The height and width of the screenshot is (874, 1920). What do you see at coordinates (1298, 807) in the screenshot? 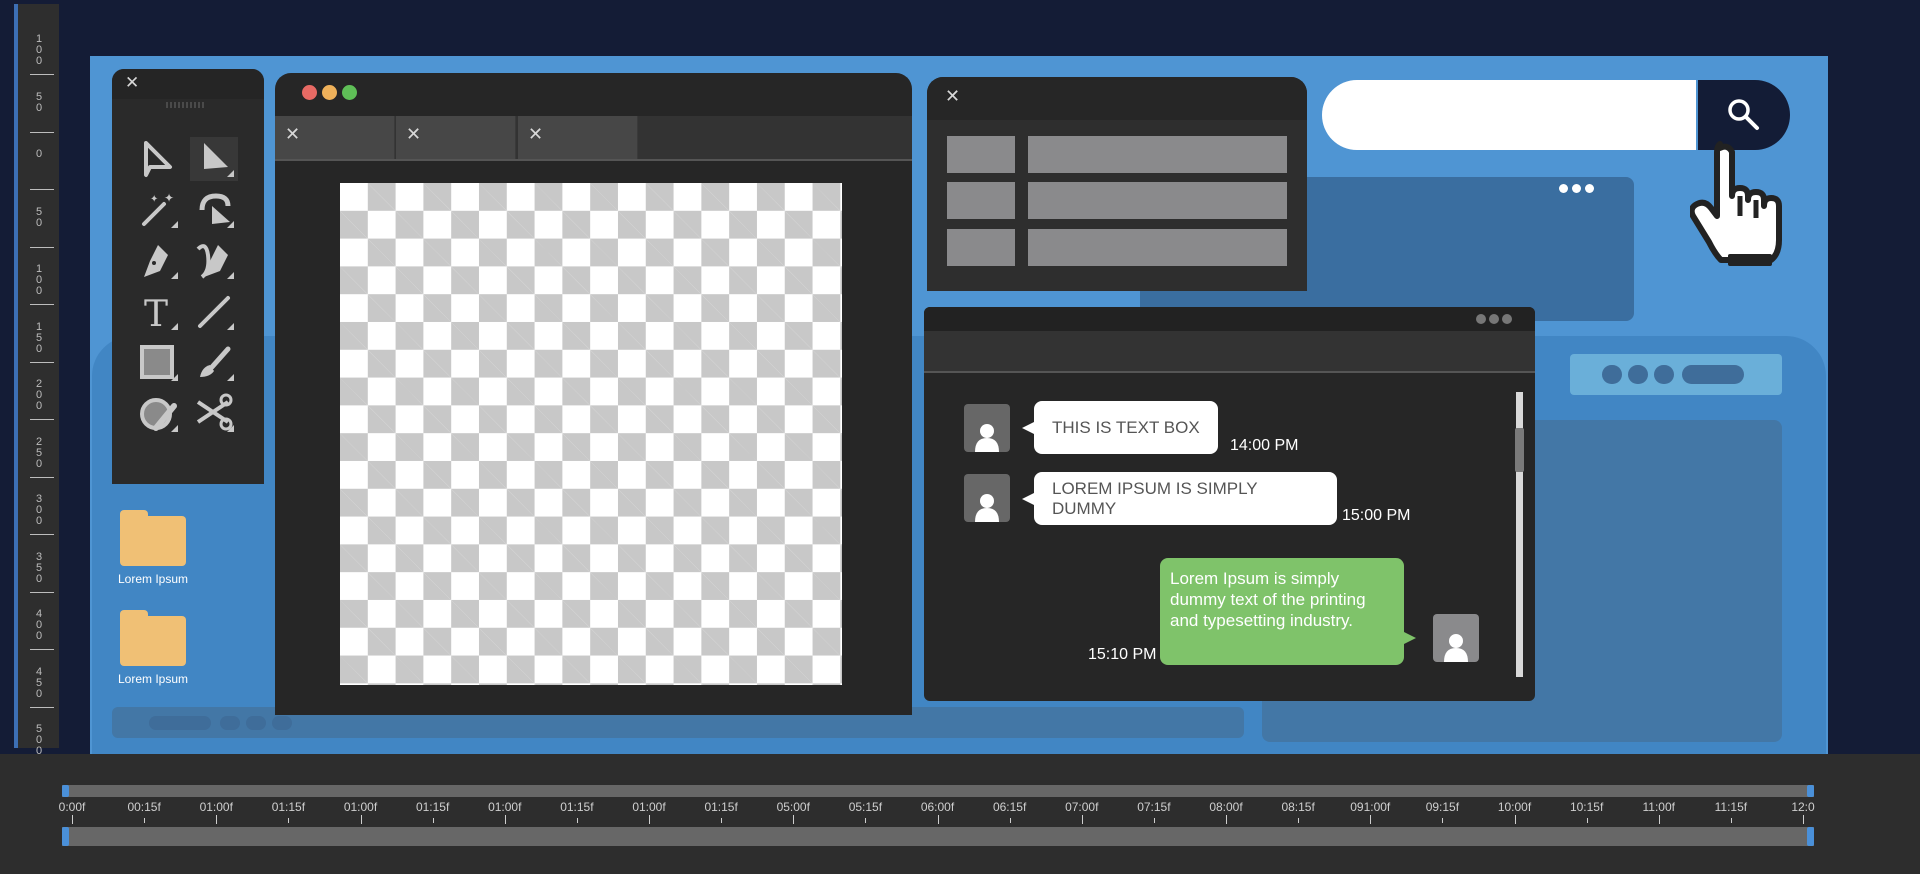
I see `timeline-label: 08:15f` at bounding box center [1298, 807].